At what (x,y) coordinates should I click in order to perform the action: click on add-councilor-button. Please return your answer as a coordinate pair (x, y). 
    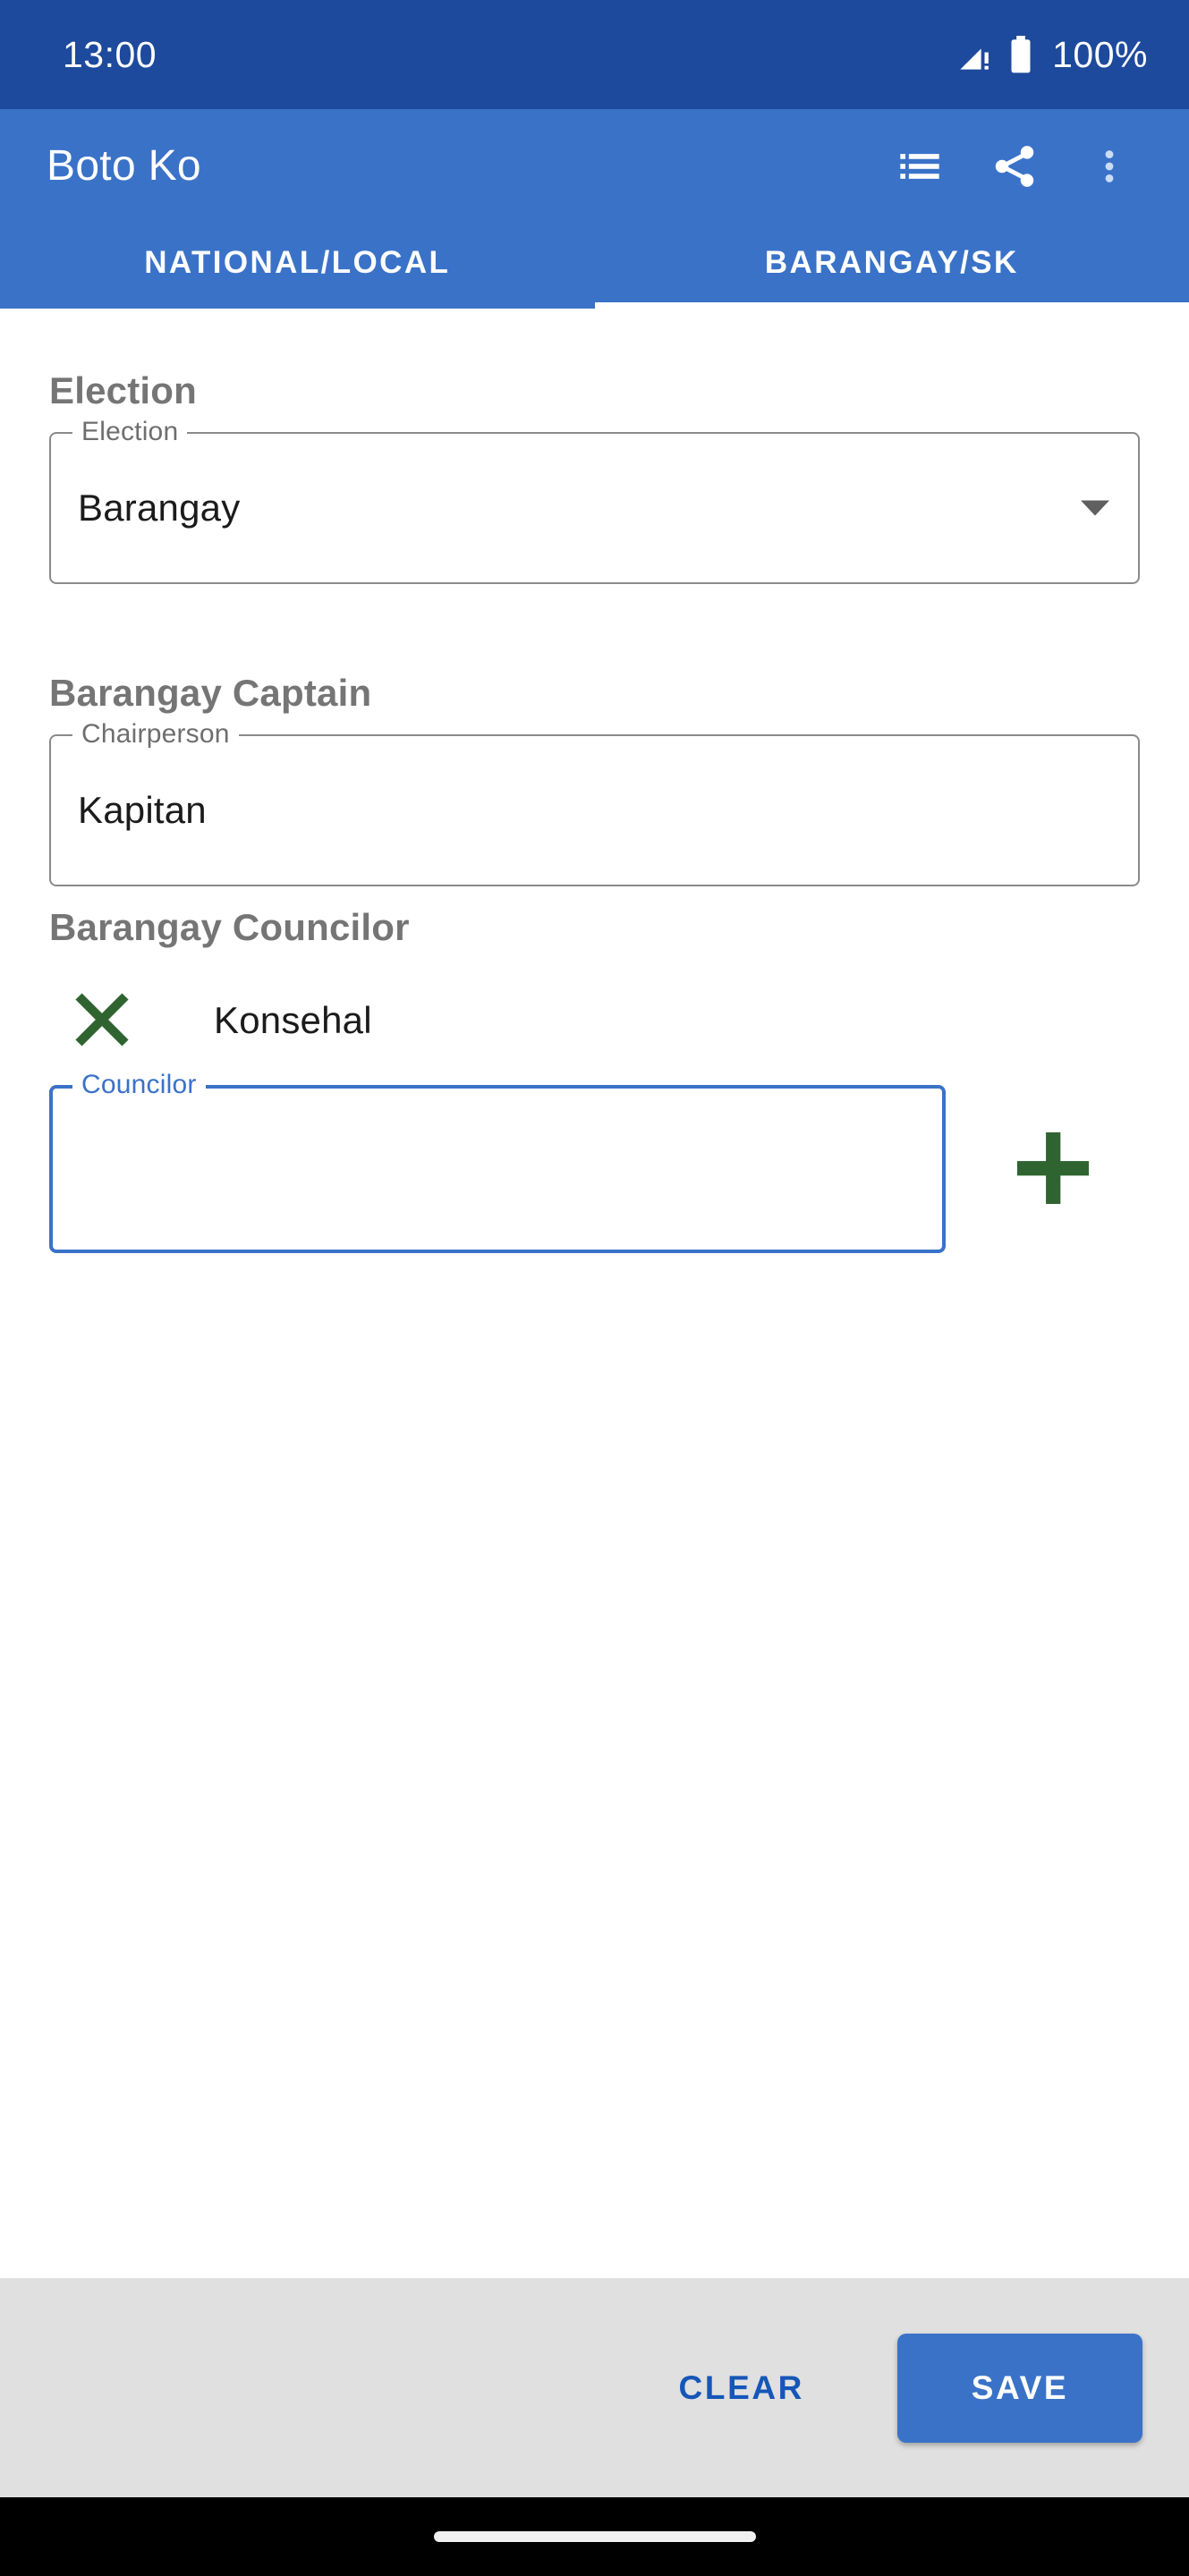
    Looking at the image, I should click on (1053, 1169).